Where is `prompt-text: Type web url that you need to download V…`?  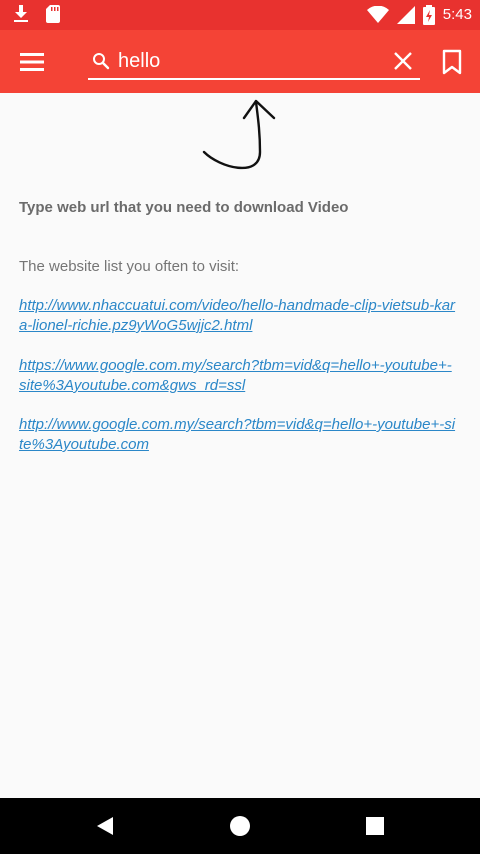 prompt-text: Type web url that you need to download V… is located at coordinates (184, 207).